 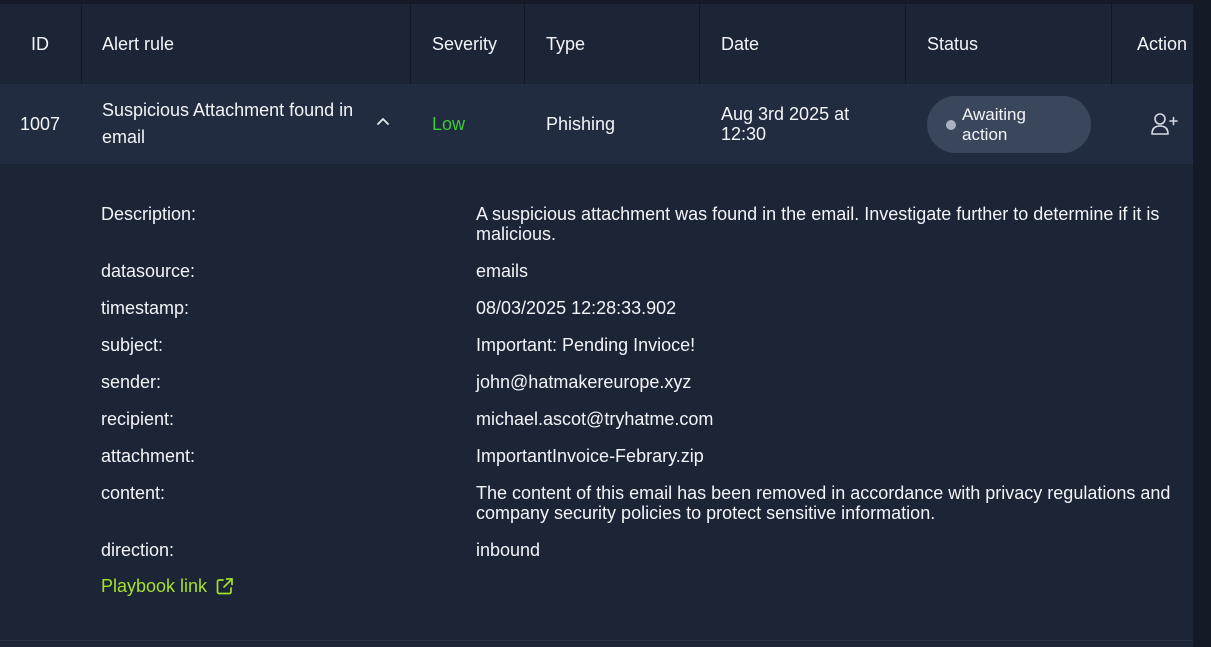 What do you see at coordinates (145, 308) in the screenshot?
I see `detail-key: timestamp:` at bounding box center [145, 308].